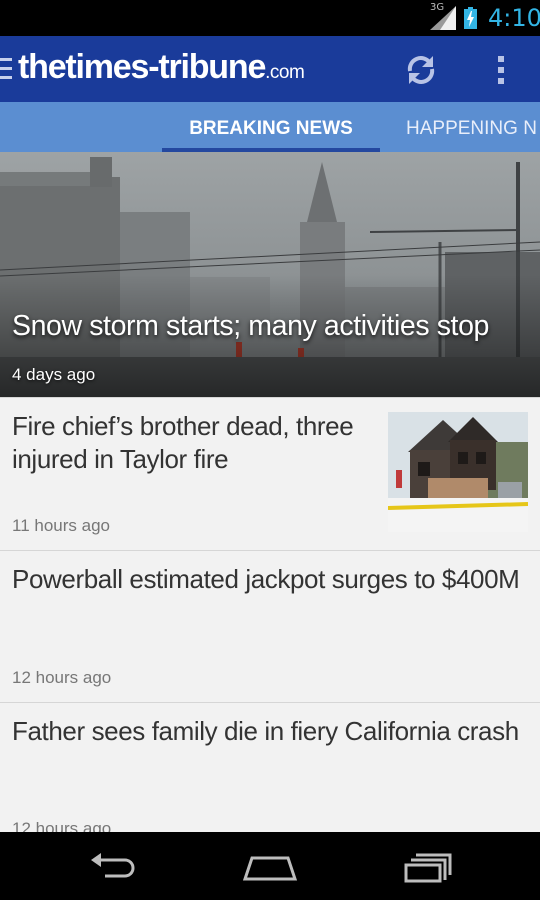  Describe the element at coordinates (471, 127) in the screenshot. I see `tab-happening-now: HAPPENING N` at that location.